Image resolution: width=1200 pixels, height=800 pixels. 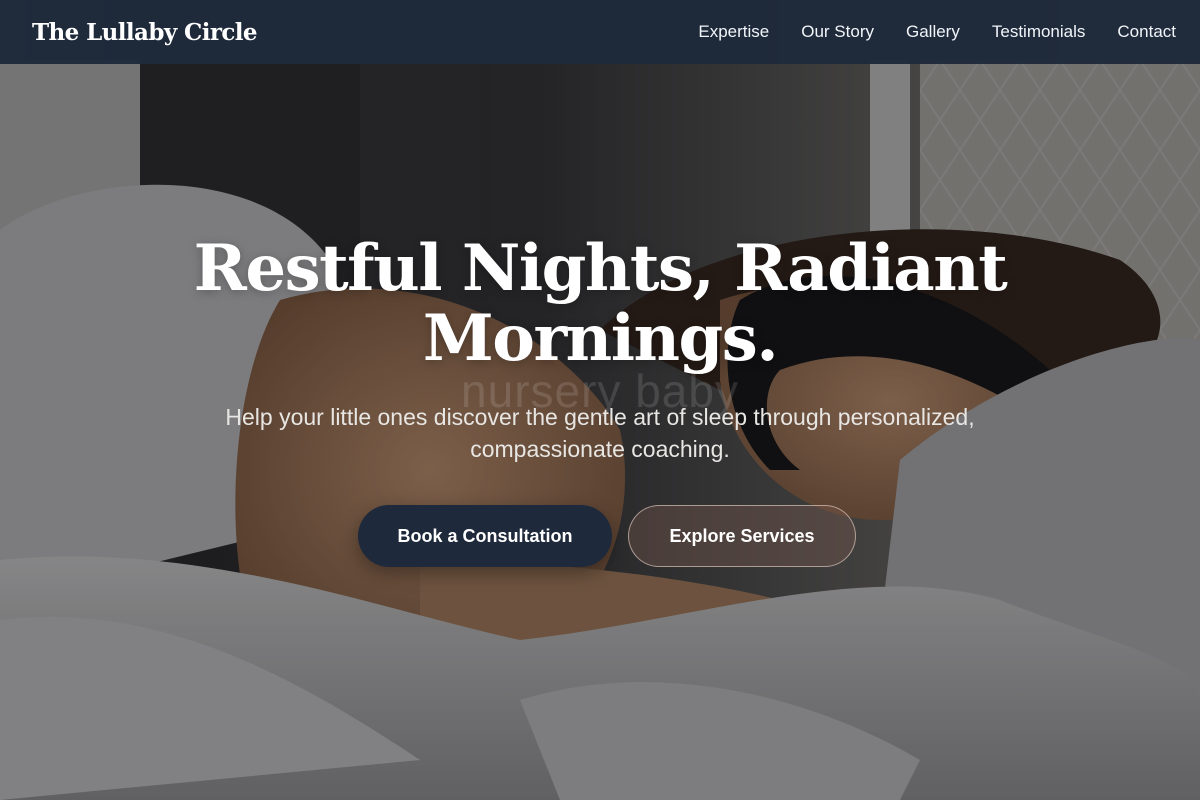 I want to click on brand-logo: The Lullaby Circle, so click(x=145, y=32).